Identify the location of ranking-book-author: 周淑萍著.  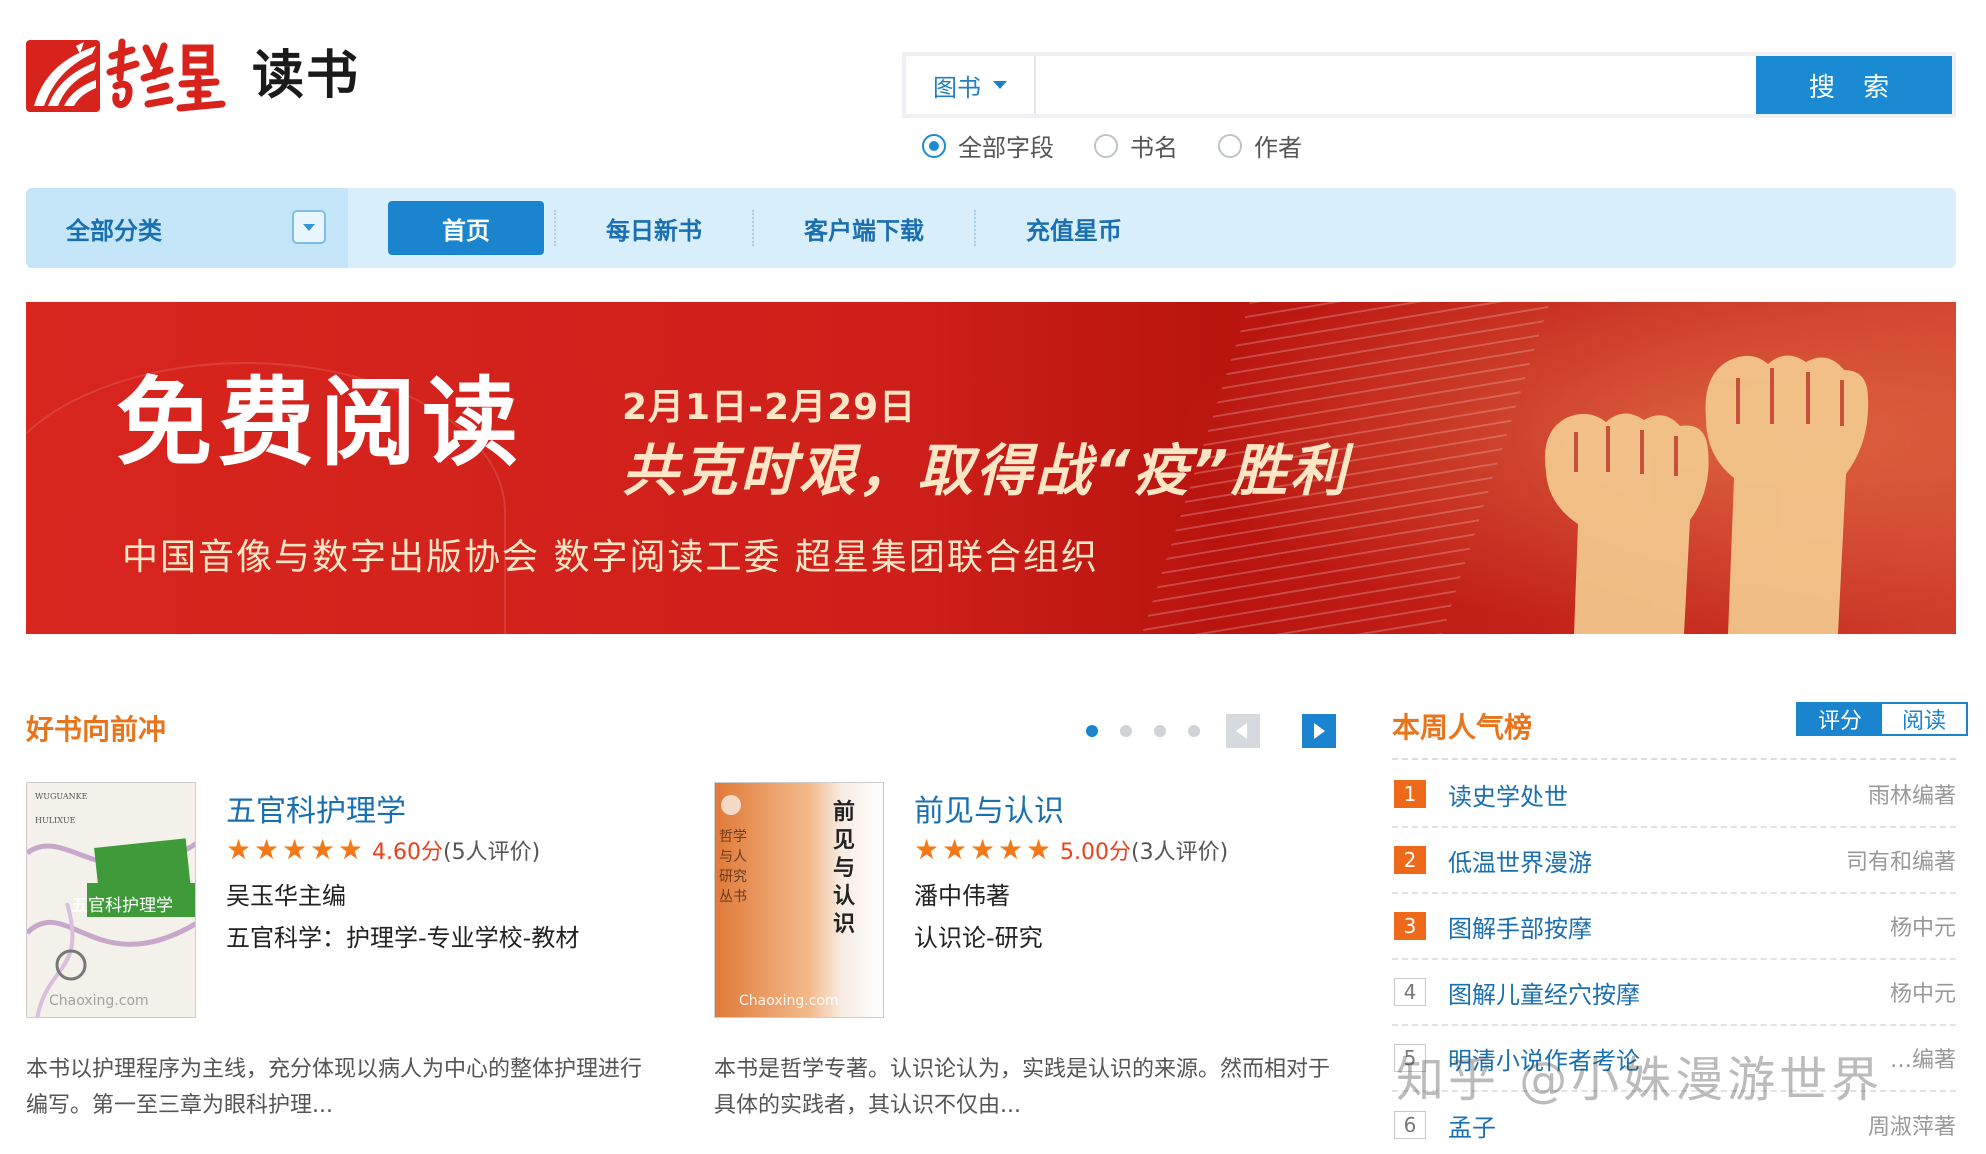
(1911, 1127).